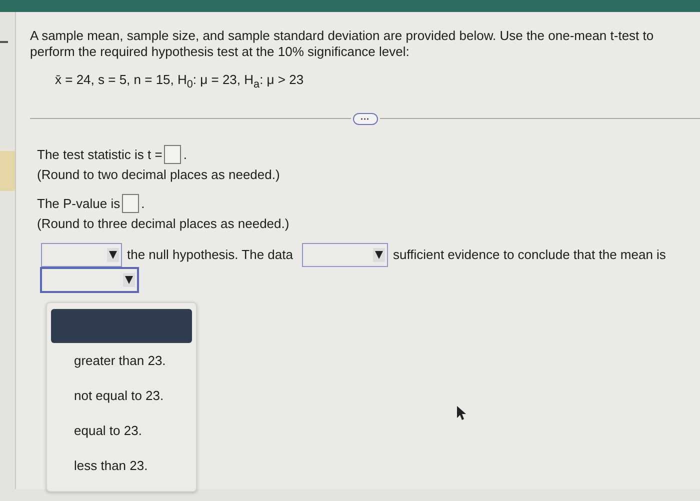 This screenshot has height=501, width=700. What do you see at coordinates (99, 154) in the screenshot?
I see `answer-prompt: The test statistic is t =` at bounding box center [99, 154].